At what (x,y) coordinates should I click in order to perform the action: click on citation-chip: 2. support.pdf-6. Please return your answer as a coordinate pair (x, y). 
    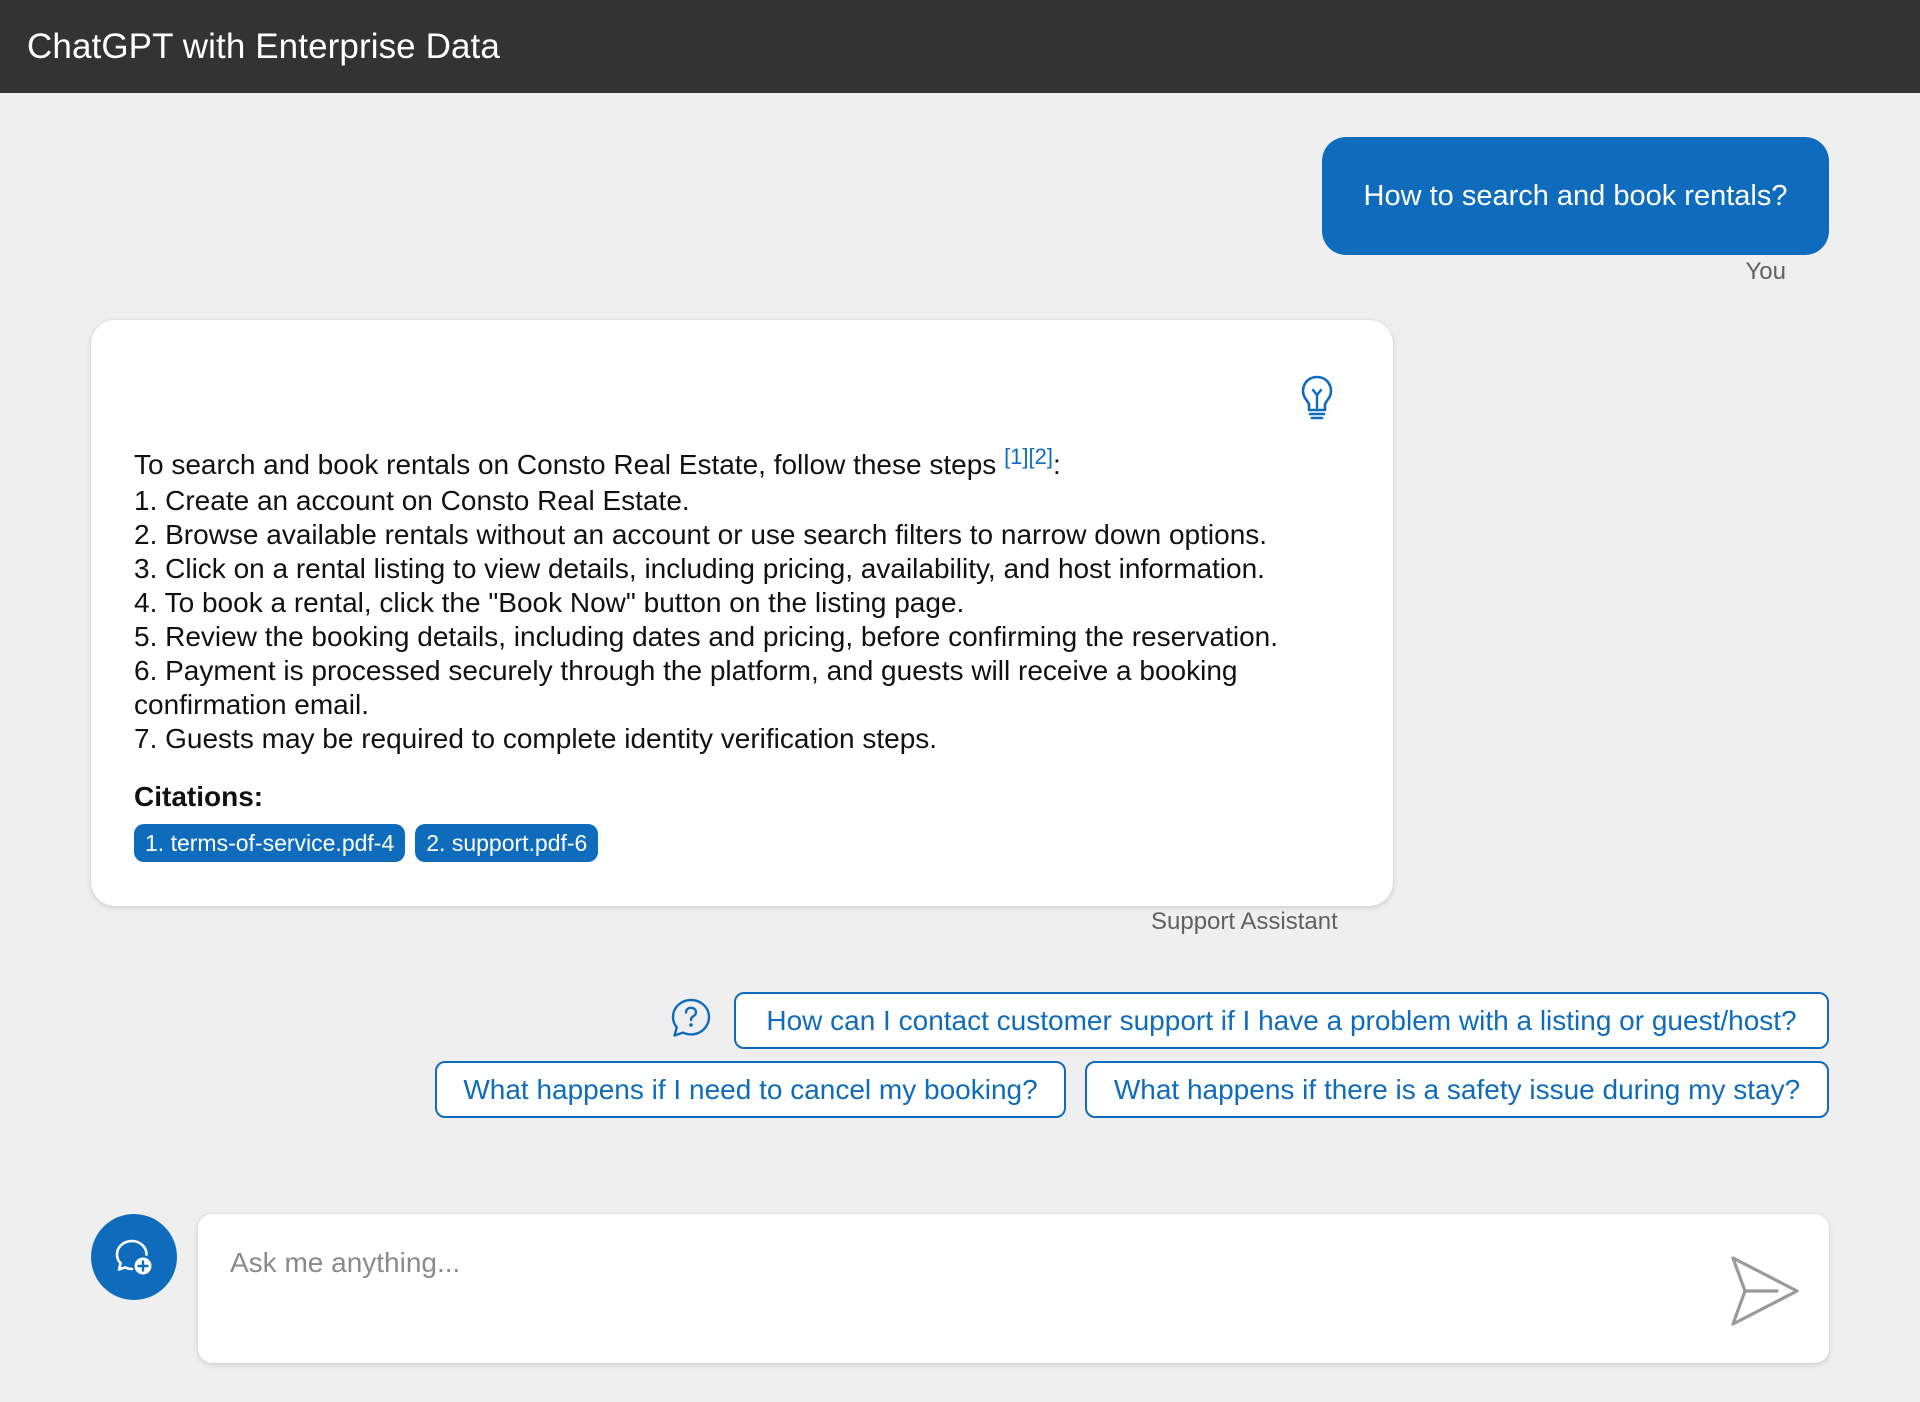
    Looking at the image, I should click on (507, 843).